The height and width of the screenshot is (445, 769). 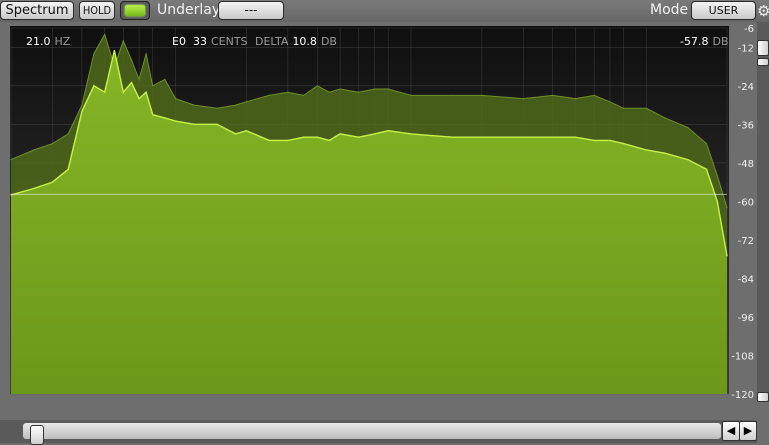 I want to click on hold-toggle, so click(x=135, y=10).